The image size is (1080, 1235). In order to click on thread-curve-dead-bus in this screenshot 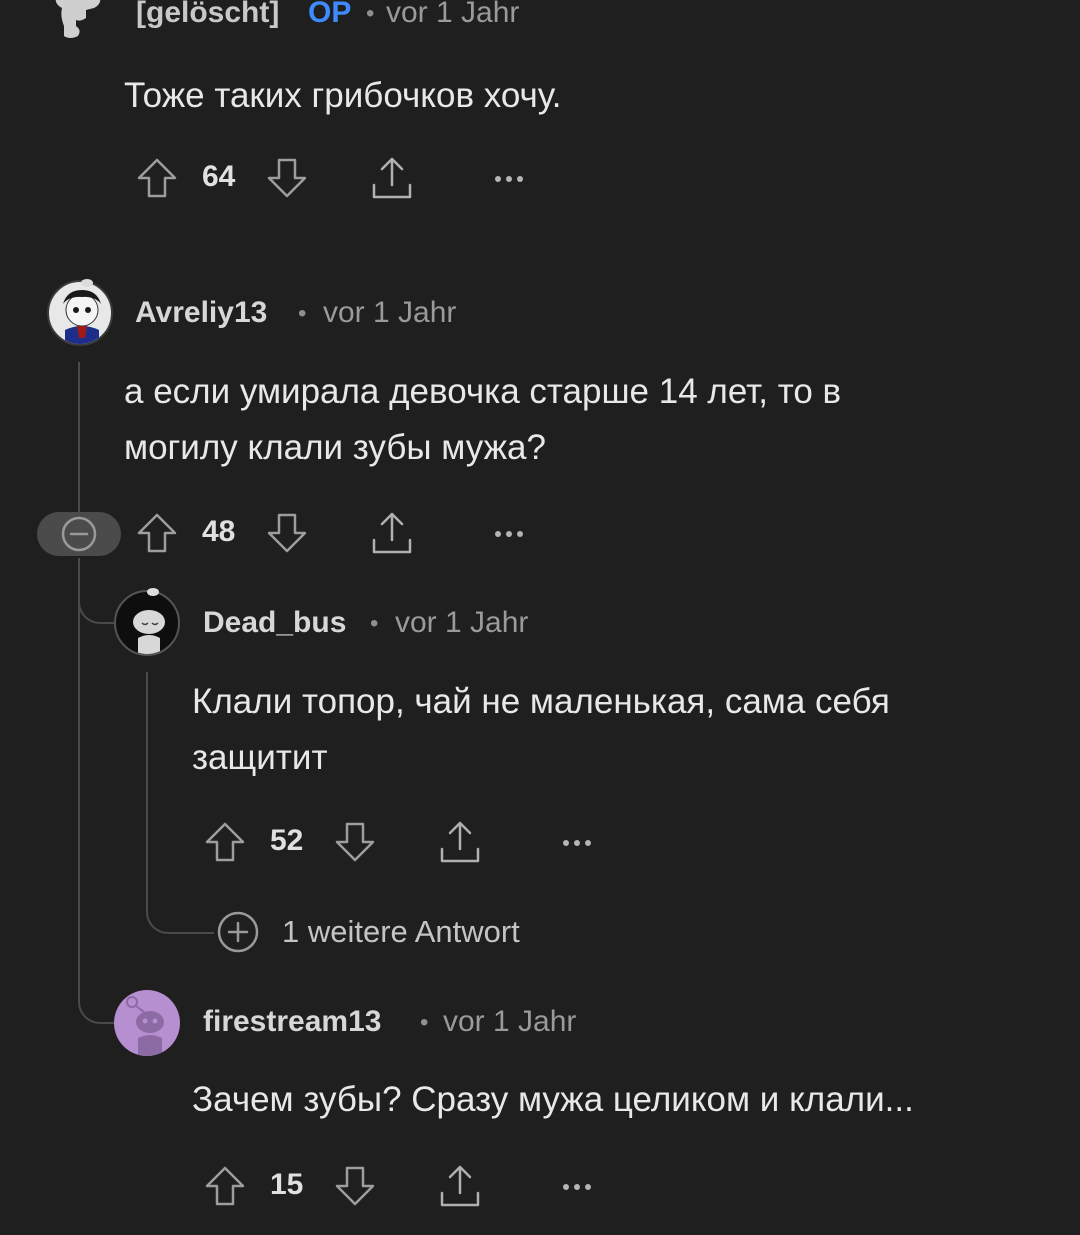, I will do `click(97, 592)`.